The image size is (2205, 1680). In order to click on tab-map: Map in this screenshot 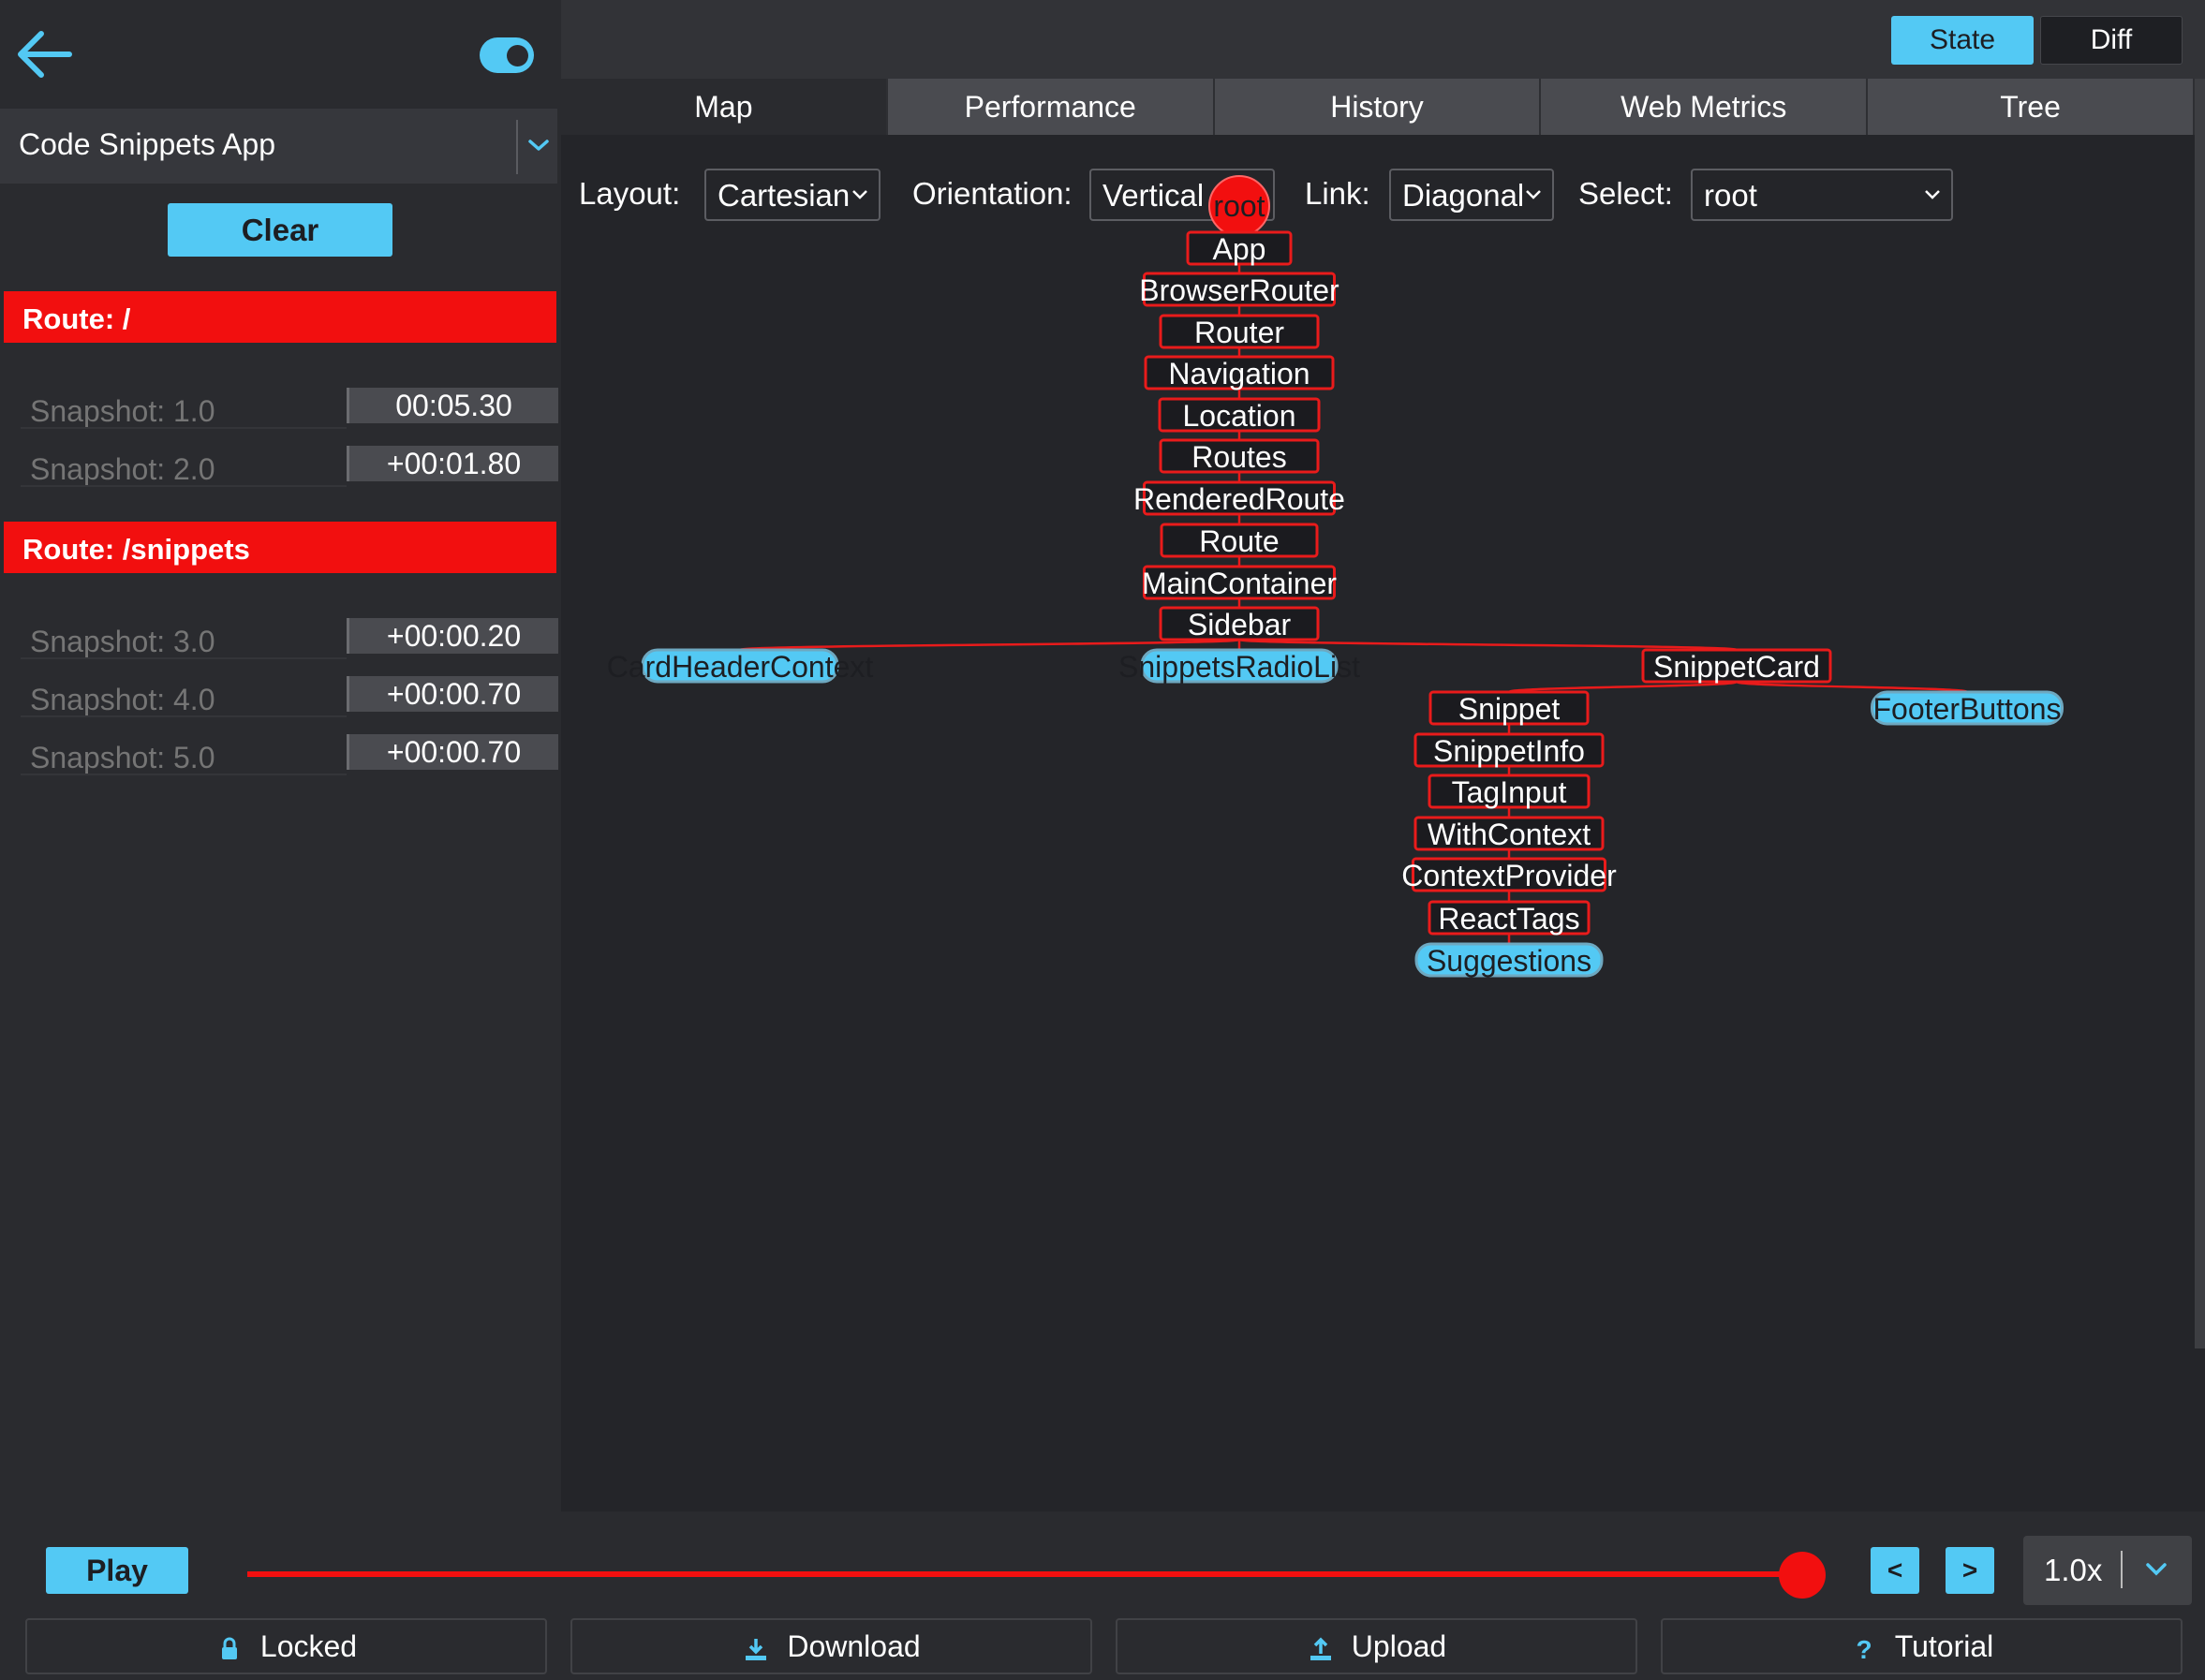, I will do `click(724, 107)`.